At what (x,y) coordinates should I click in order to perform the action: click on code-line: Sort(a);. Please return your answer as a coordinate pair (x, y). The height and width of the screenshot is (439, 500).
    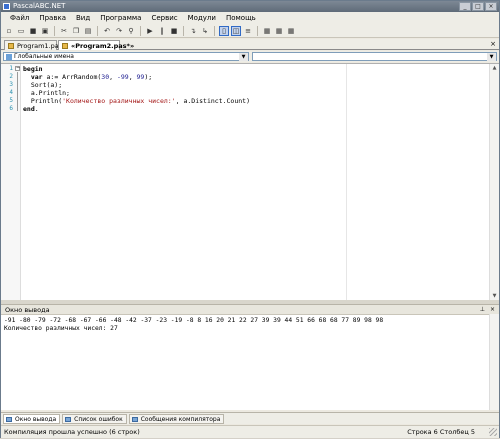
    Looking at the image, I should click on (136, 85).